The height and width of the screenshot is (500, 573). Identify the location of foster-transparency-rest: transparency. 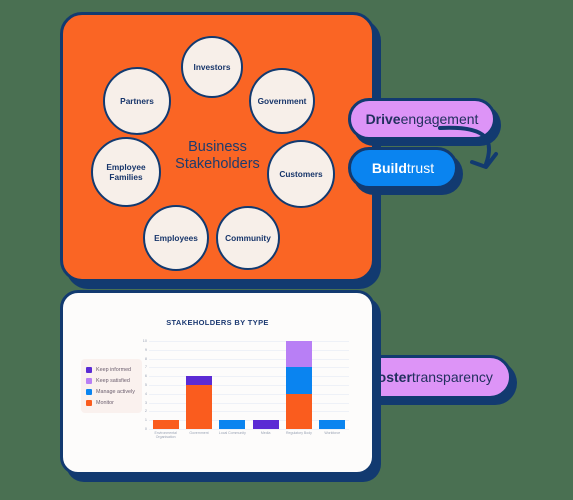
(452, 377).